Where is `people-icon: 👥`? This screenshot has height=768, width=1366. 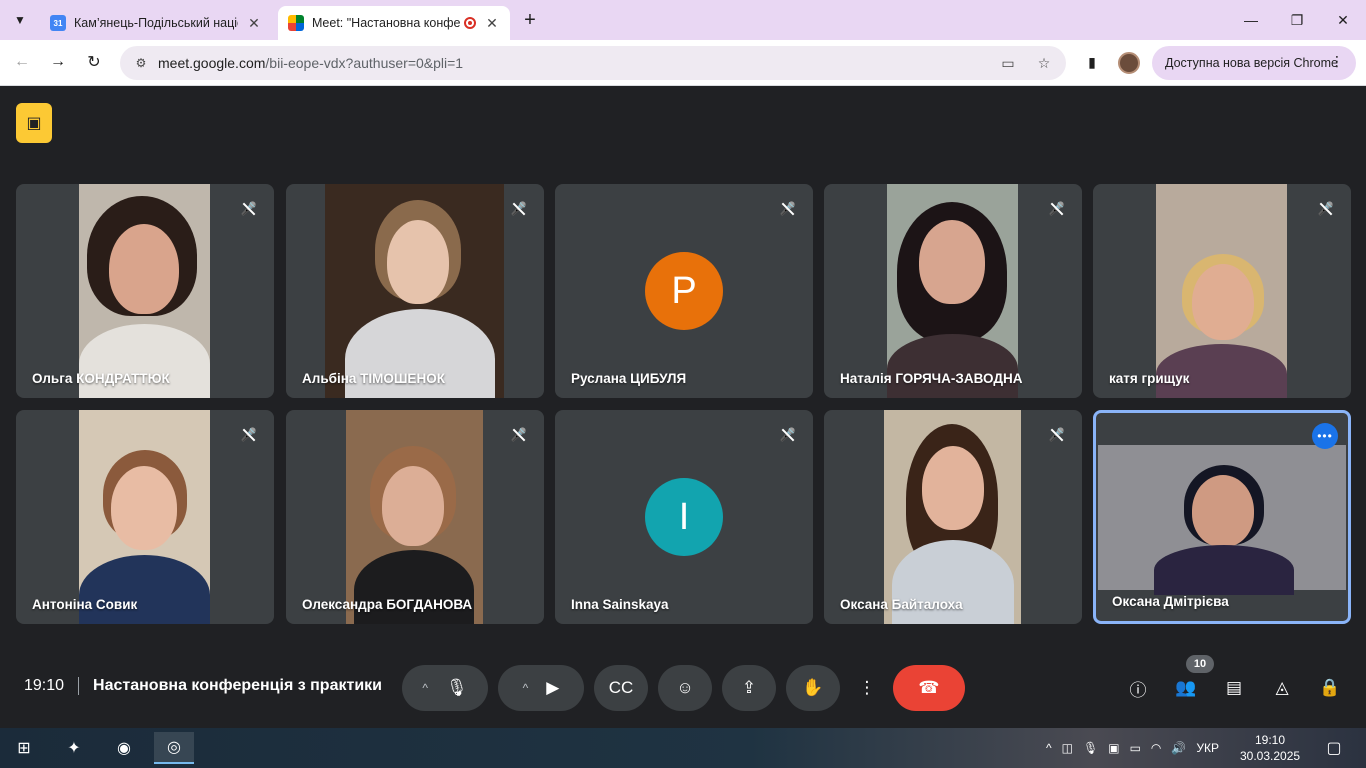 people-icon: 👥 is located at coordinates (1186, 687).